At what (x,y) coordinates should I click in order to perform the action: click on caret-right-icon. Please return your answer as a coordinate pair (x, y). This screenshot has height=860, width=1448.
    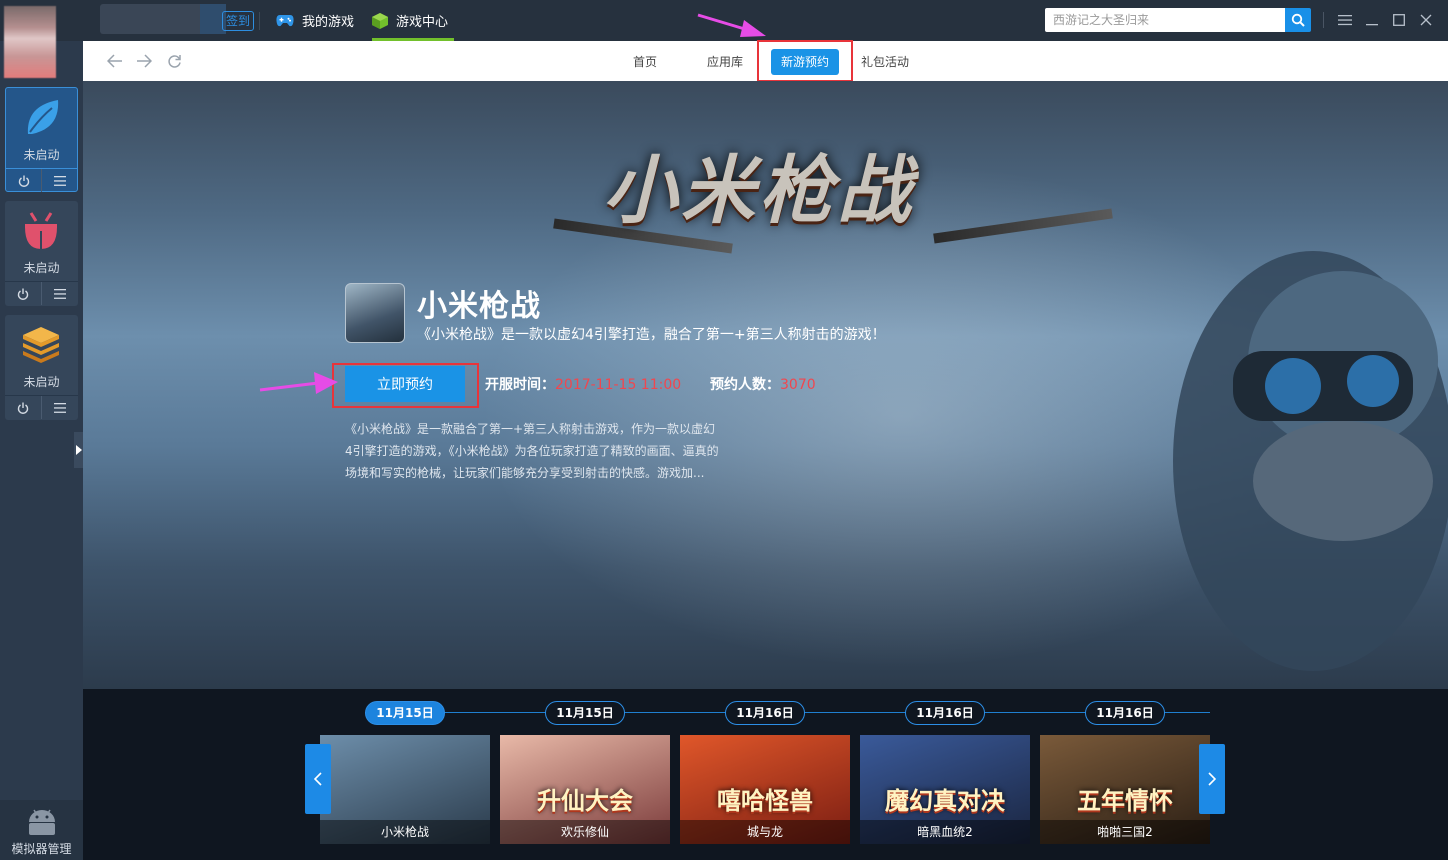
    Looking at the image, I should click on (78, 450).